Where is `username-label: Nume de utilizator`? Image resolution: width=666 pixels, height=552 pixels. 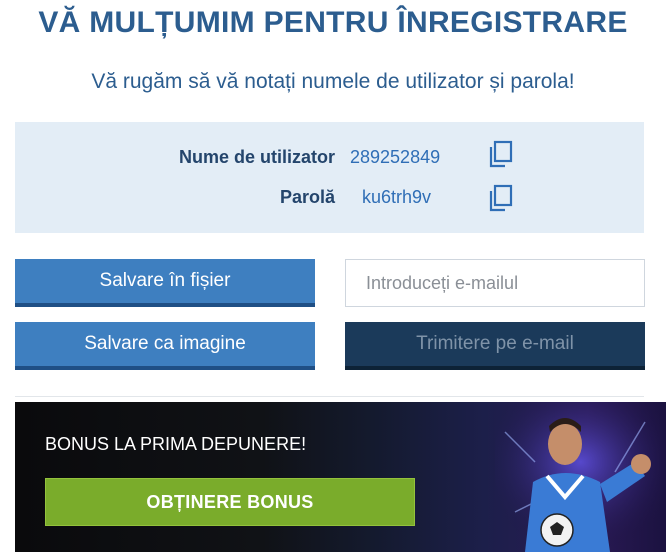 username-label: Nume de utilizator is located at coordinates (256, 157).